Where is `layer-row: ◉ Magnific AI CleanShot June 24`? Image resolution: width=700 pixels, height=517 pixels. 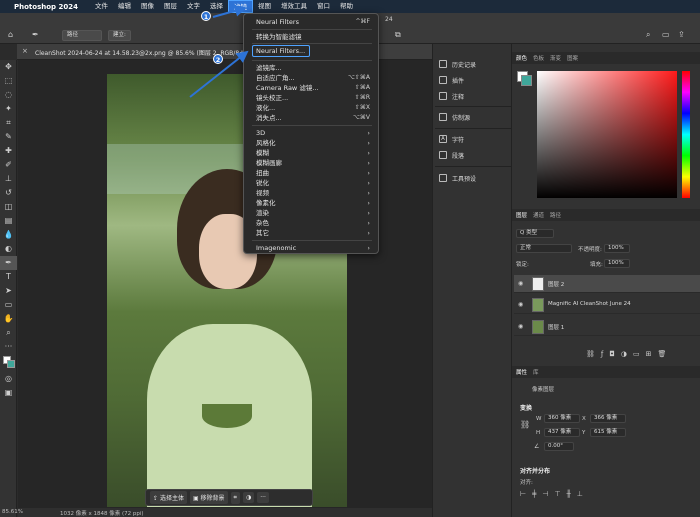
layer-row: ◉ Magnific AI CleanShot June 24 is located at coordinates (607, 305).